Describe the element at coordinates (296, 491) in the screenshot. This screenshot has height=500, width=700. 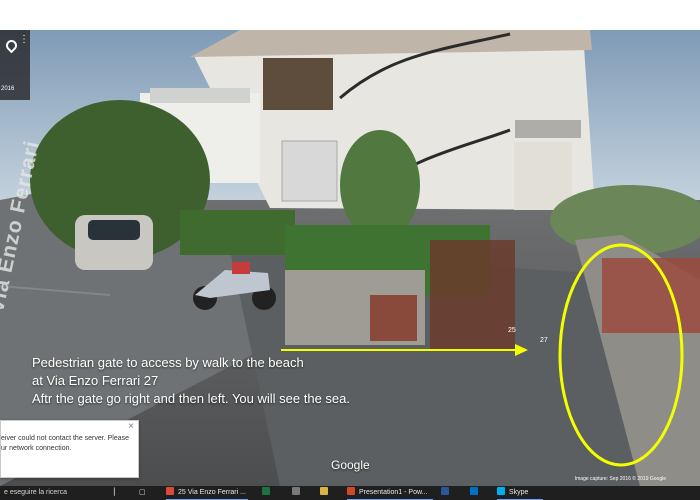
I see `calculator-icon` at that location.